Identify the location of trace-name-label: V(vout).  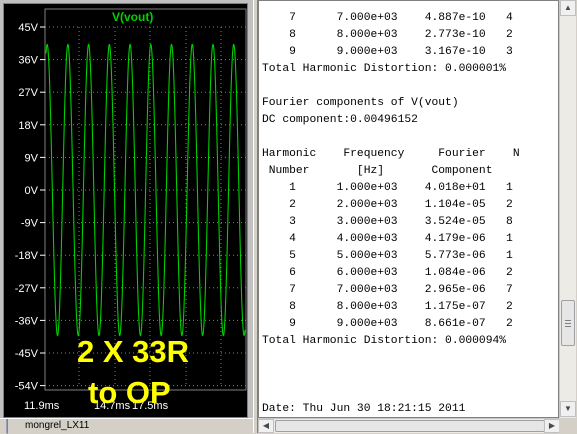
(132, 17).